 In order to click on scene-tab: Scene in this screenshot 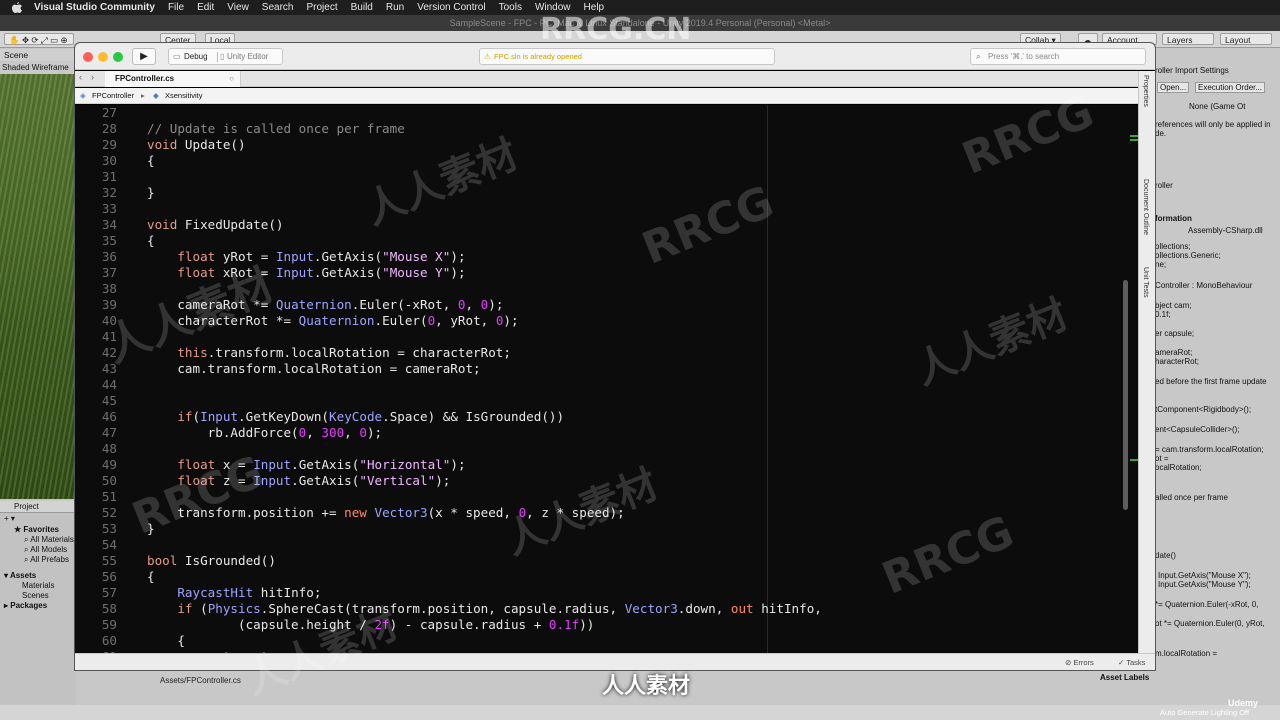, I will do `click(38, 55)`.